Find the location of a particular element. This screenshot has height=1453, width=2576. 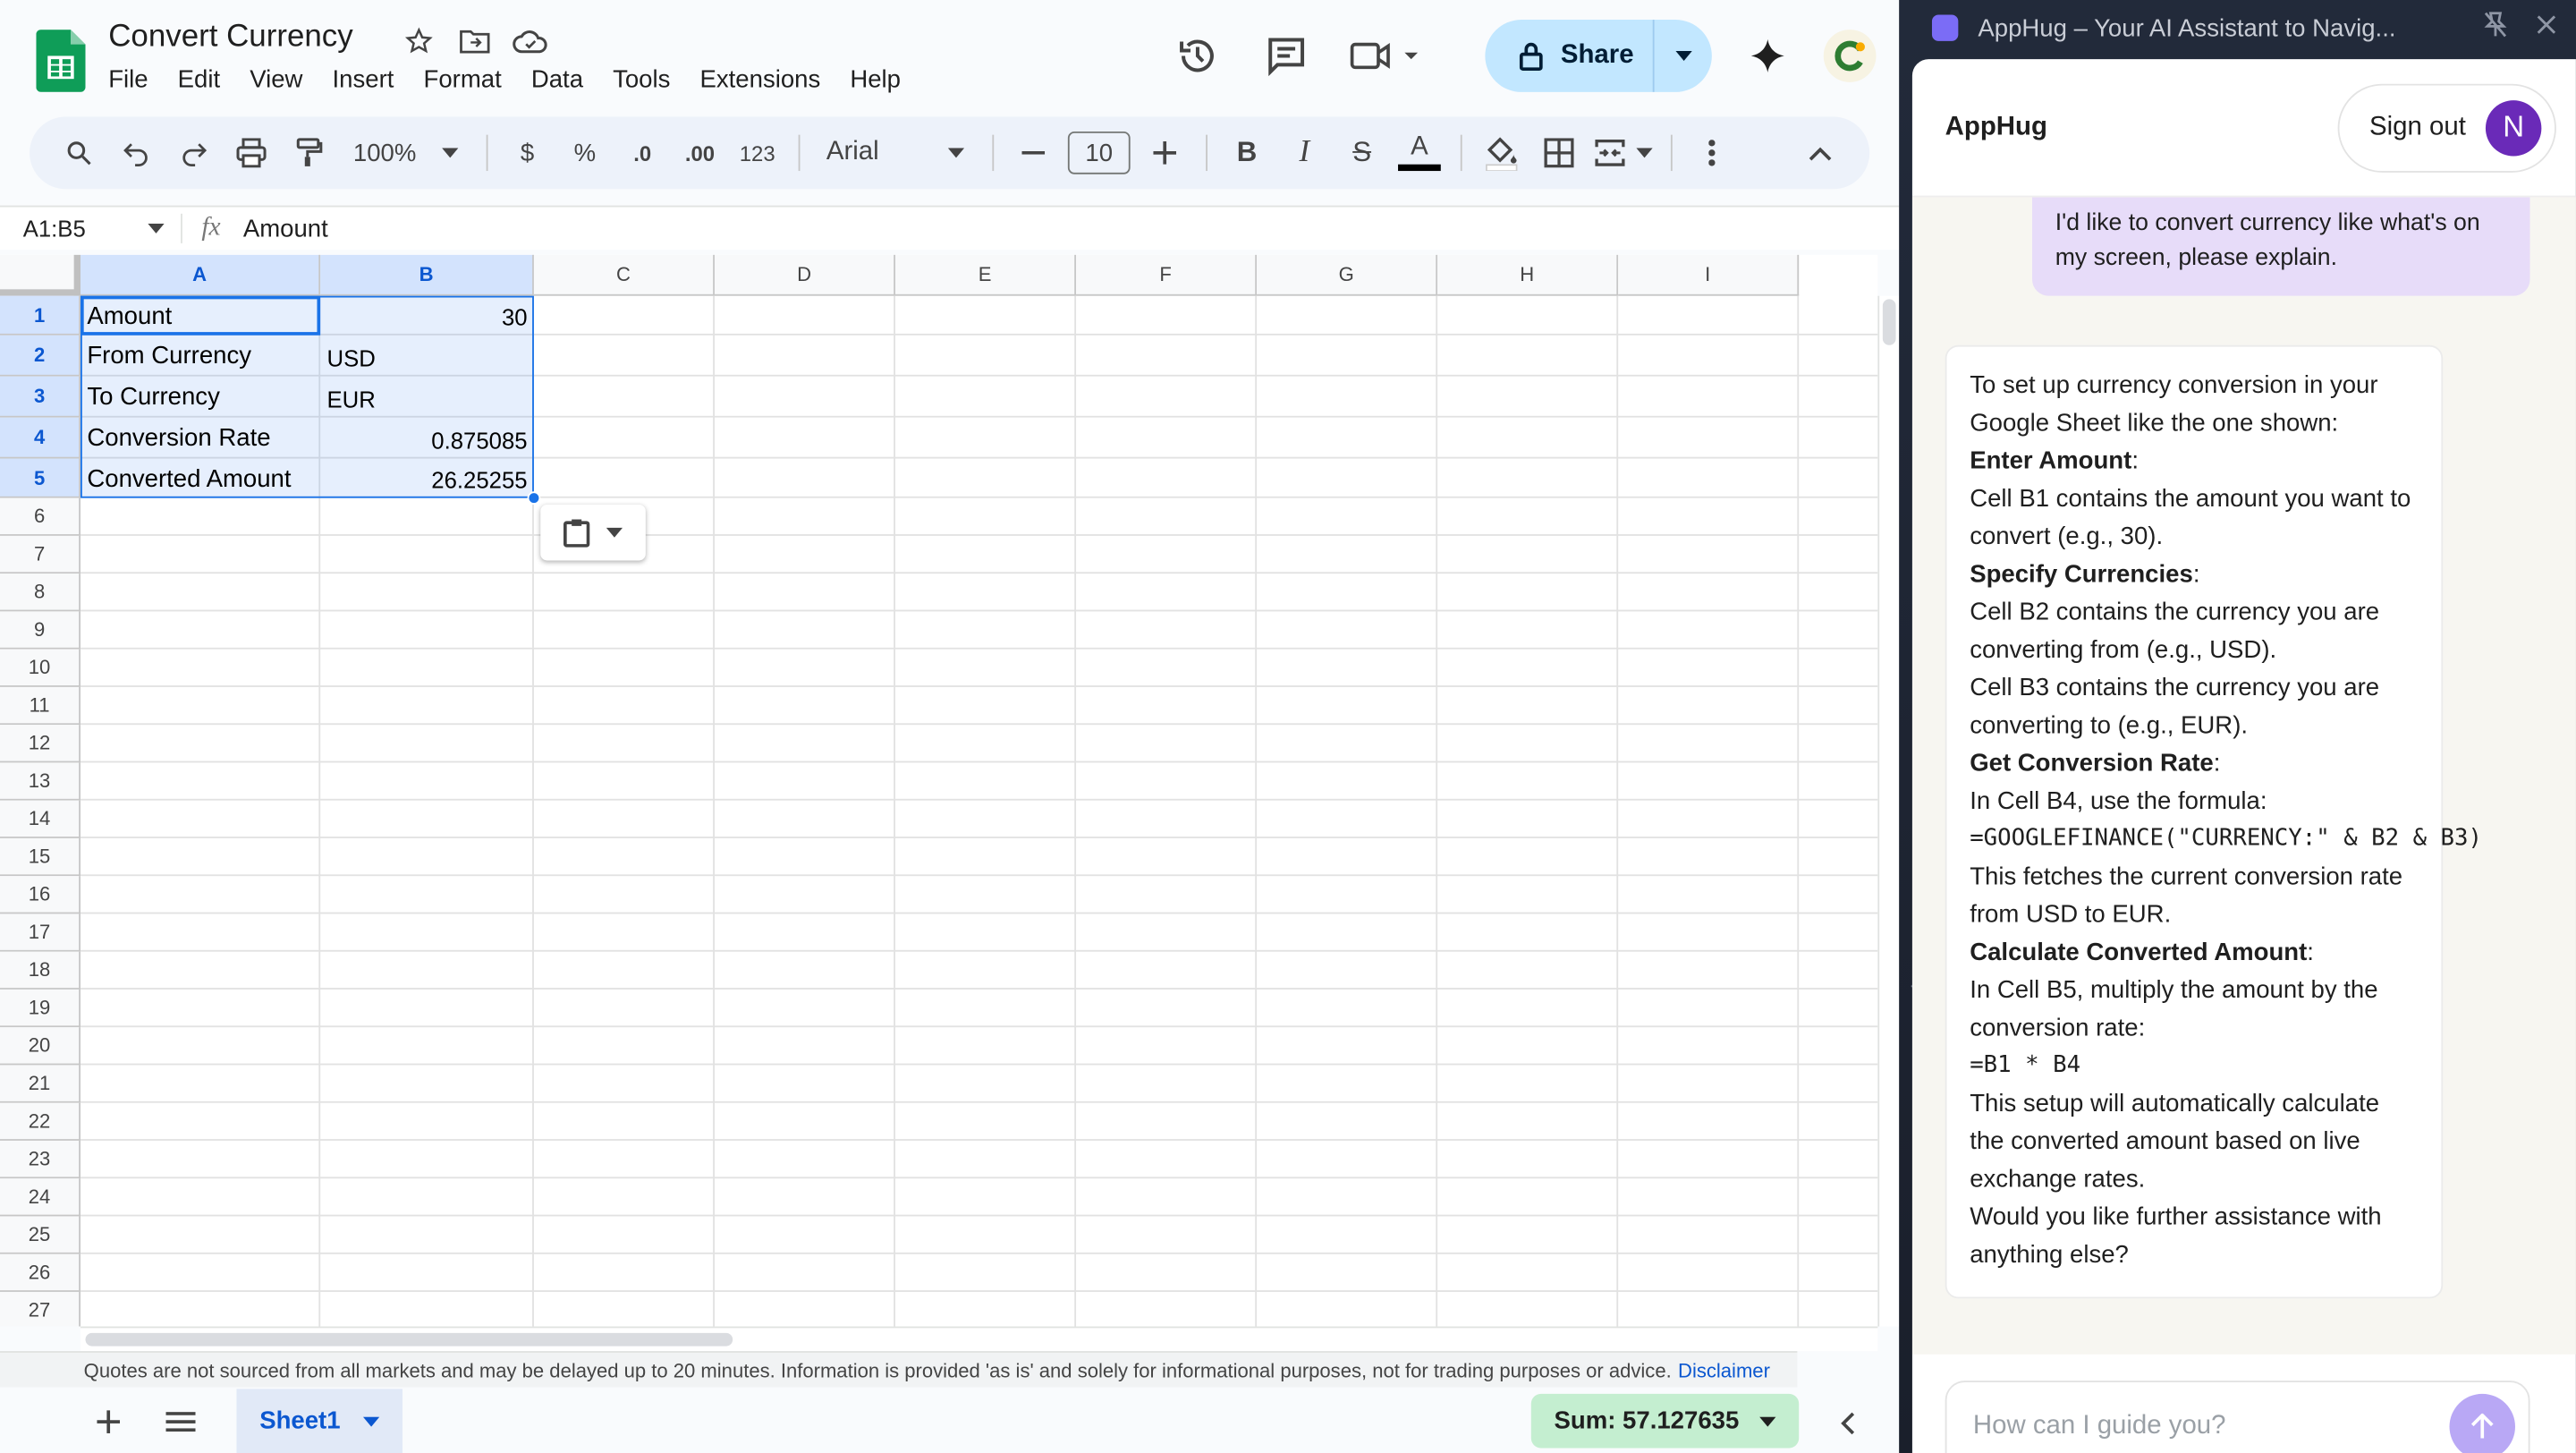

sum-indicator: Sum: 57.127635 is located at coordinates (1664, 1421).